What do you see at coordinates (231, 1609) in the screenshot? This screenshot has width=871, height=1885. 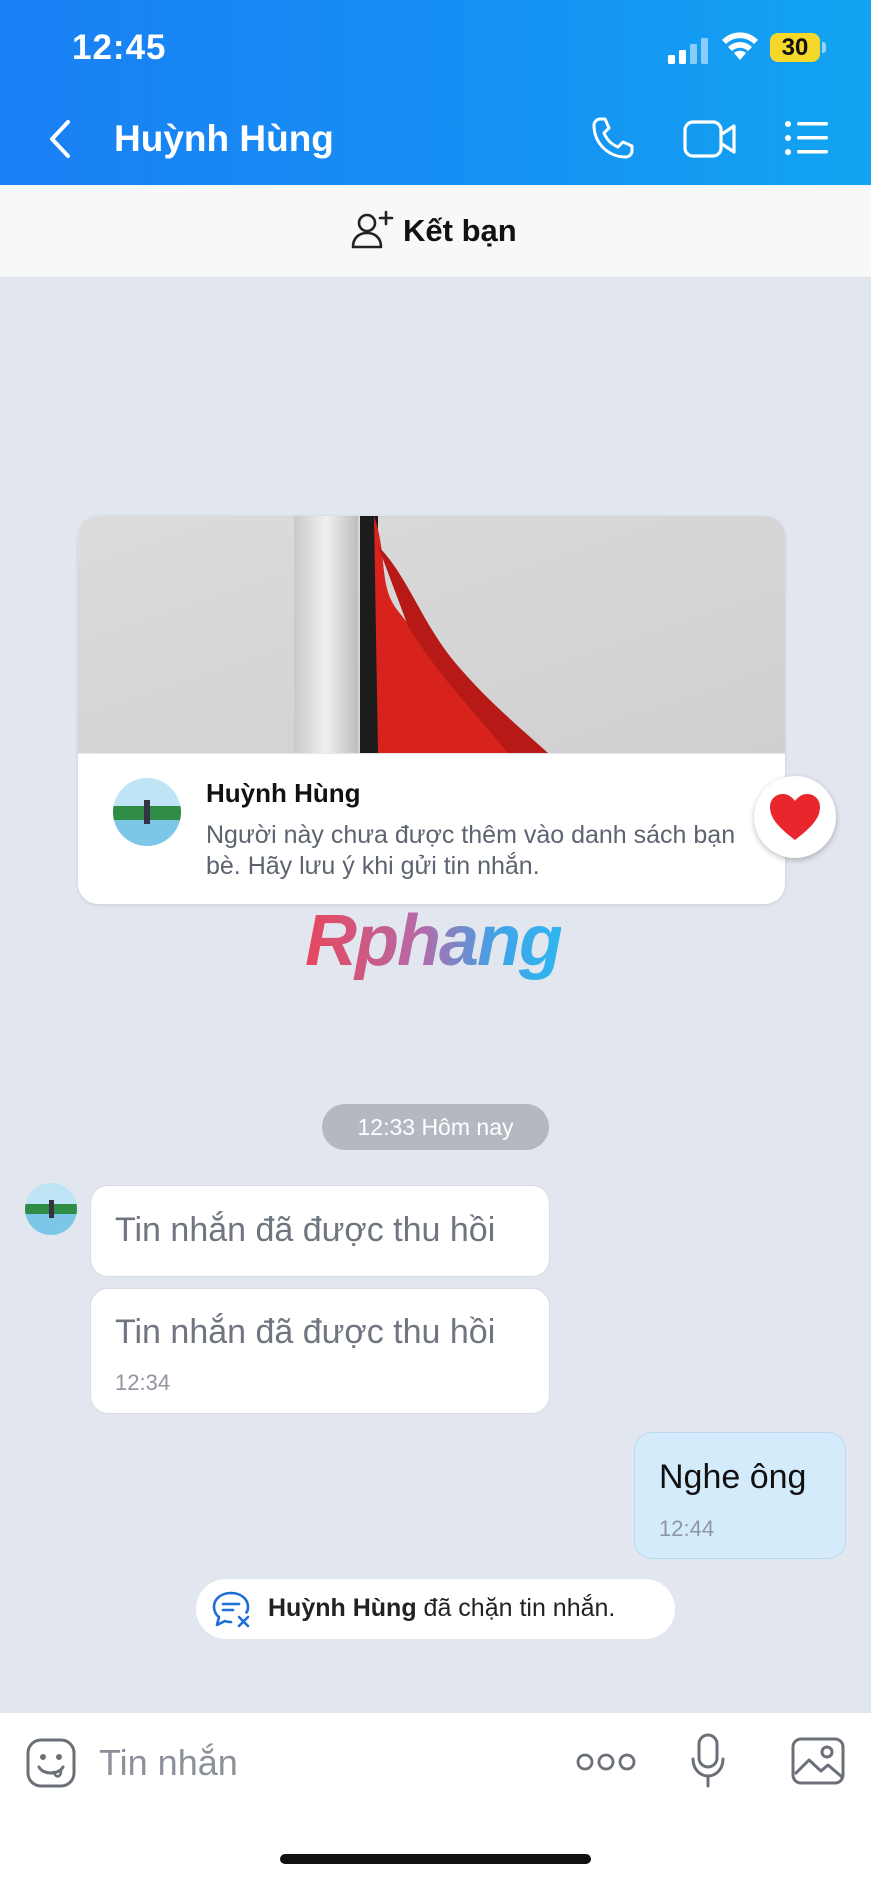 I see `message-blocked-icon` at bounding box center [231, 1609].